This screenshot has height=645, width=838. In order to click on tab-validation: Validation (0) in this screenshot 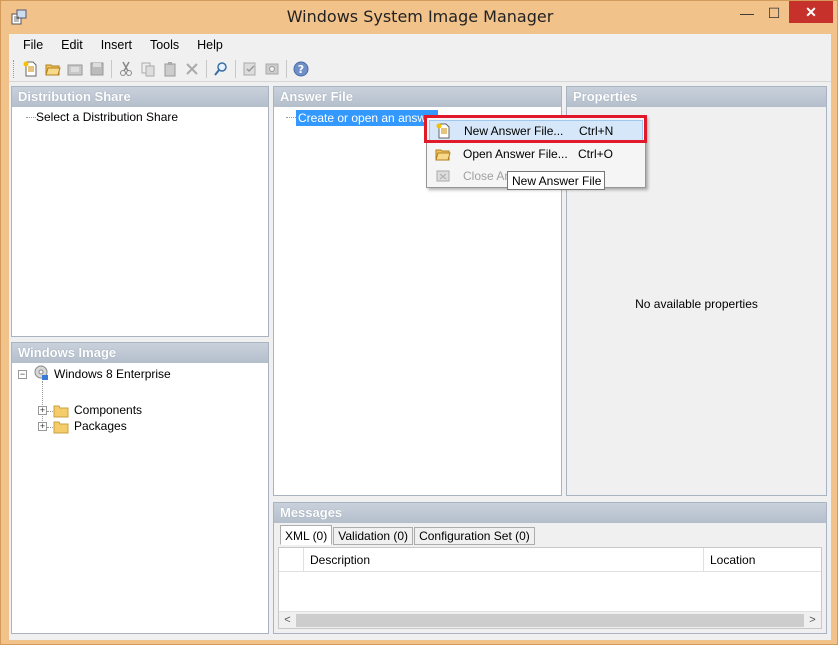, I will do `click(373, 536)`.